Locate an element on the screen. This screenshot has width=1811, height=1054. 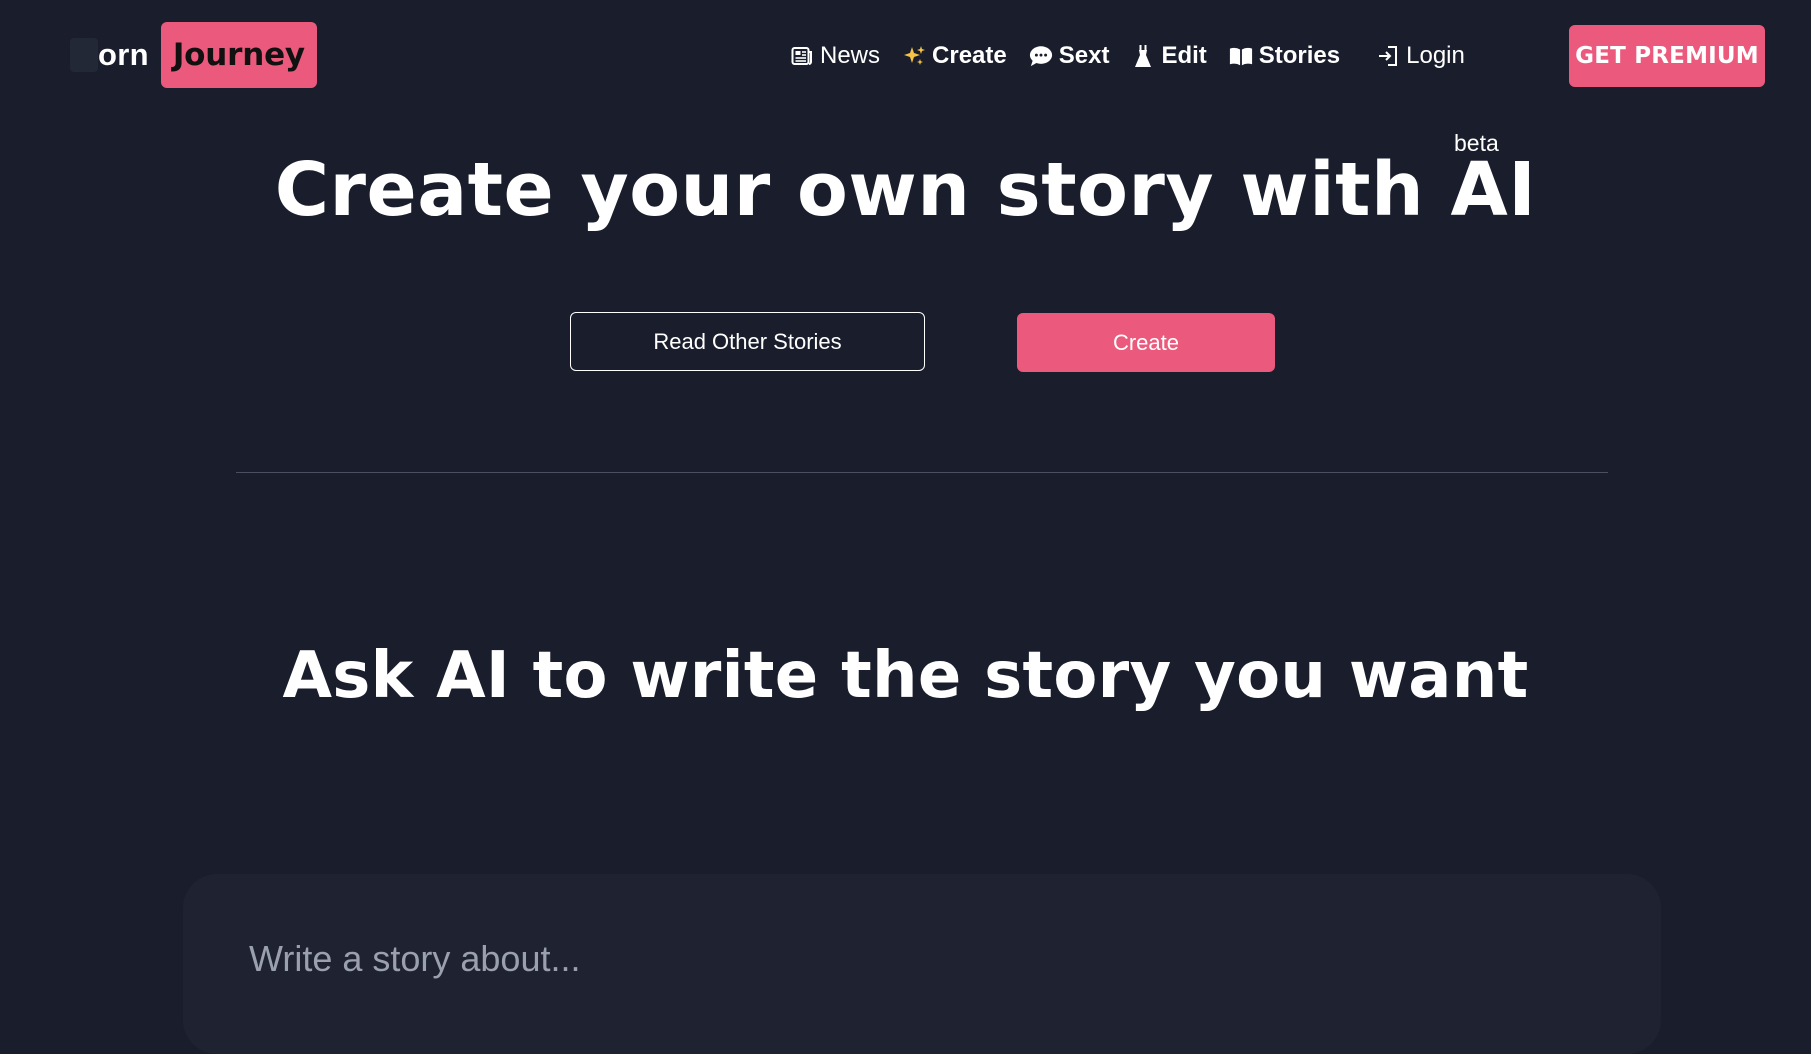
newspaper-icon is located at coordinates (802, 56).